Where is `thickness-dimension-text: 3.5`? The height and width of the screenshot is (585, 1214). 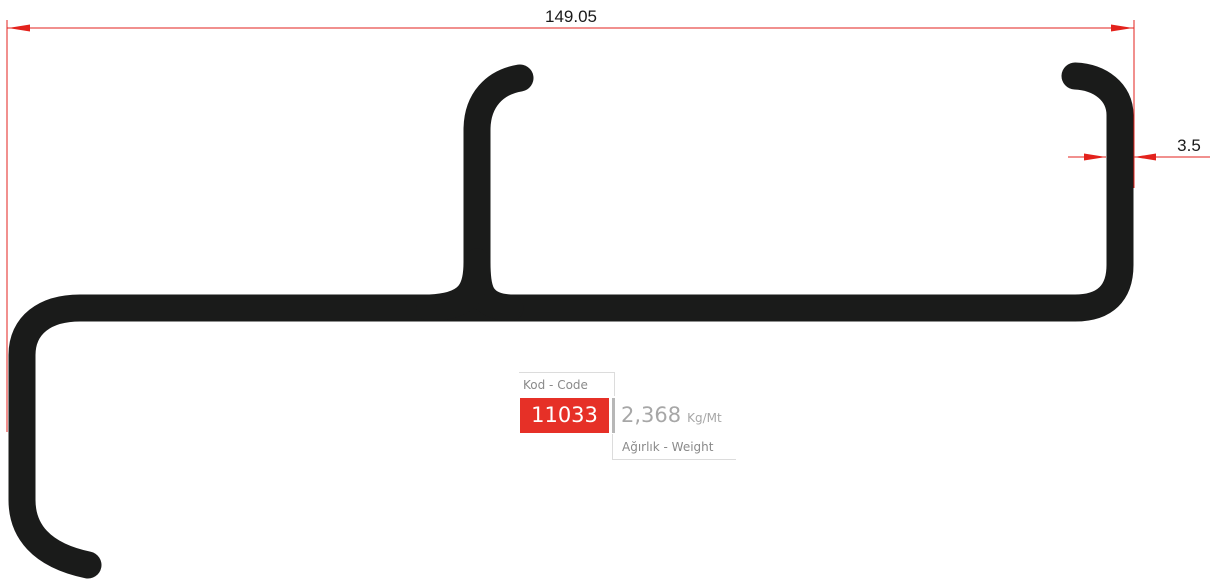 thickness-dimension-text: 3.5 is located at coordinates (1189, 145).